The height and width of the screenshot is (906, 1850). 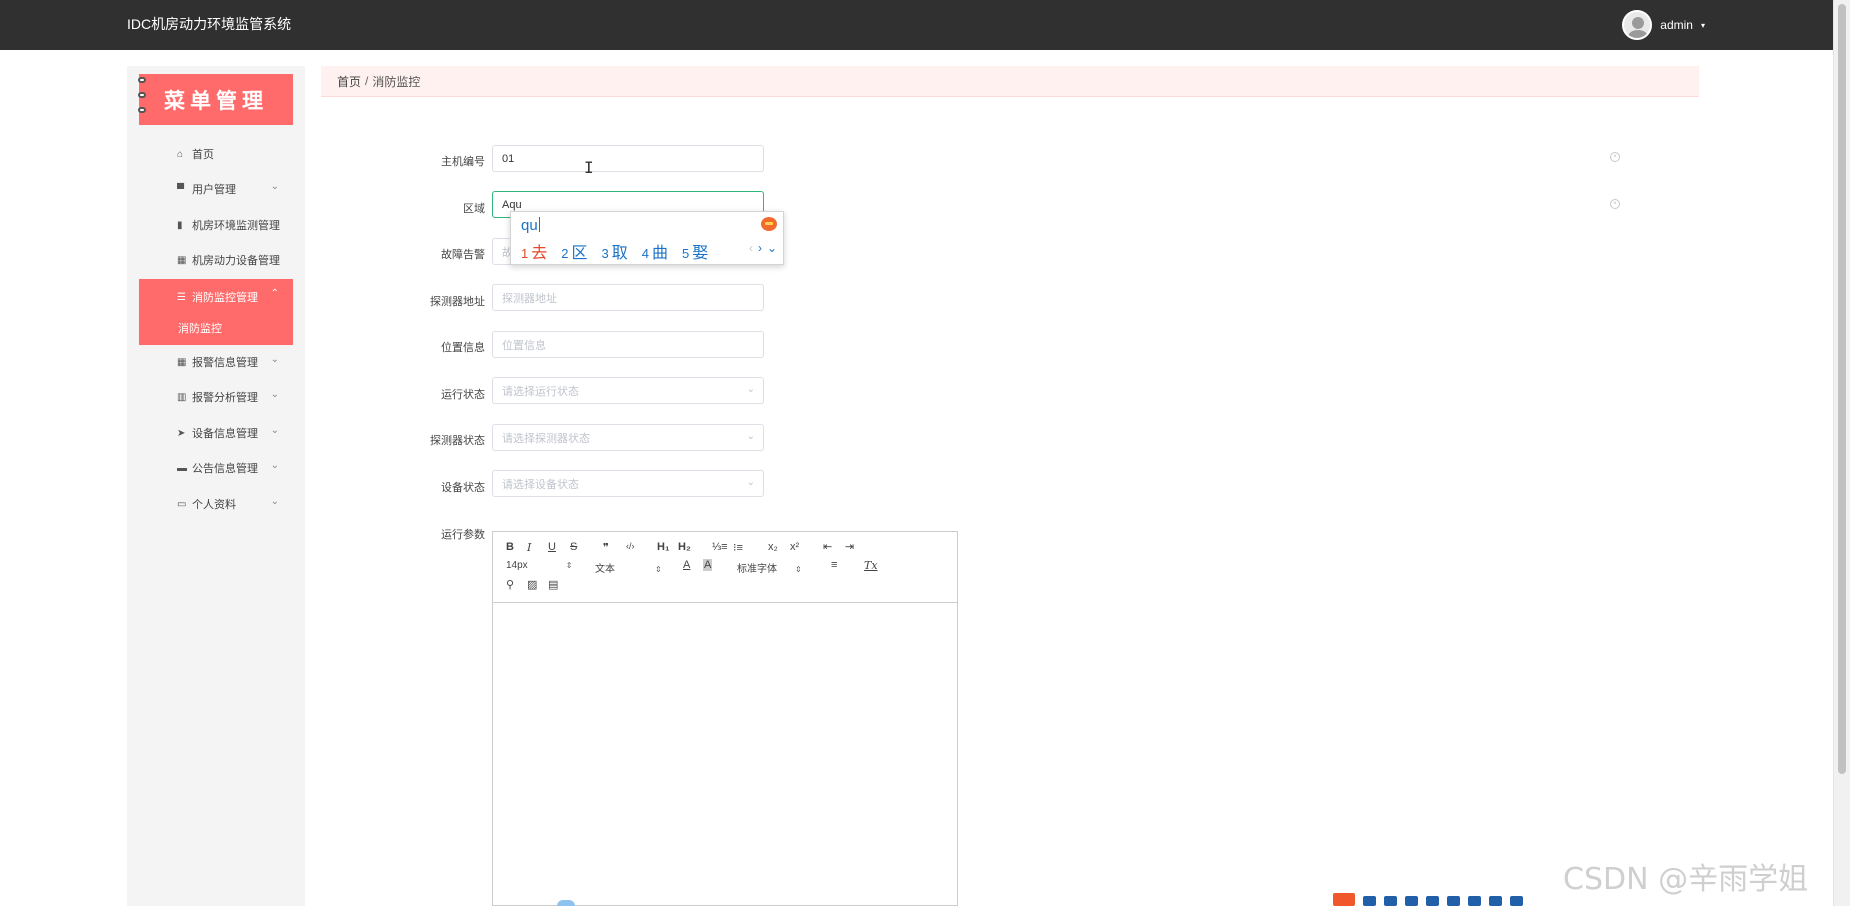 I want to click on sidebar-subitem-fire-monitor: 消防监控, so click(x=216, y=328).